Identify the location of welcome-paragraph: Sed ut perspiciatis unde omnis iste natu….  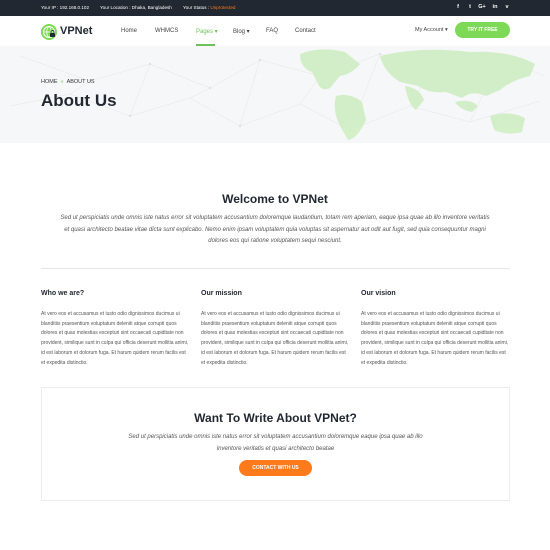
(275, 229).